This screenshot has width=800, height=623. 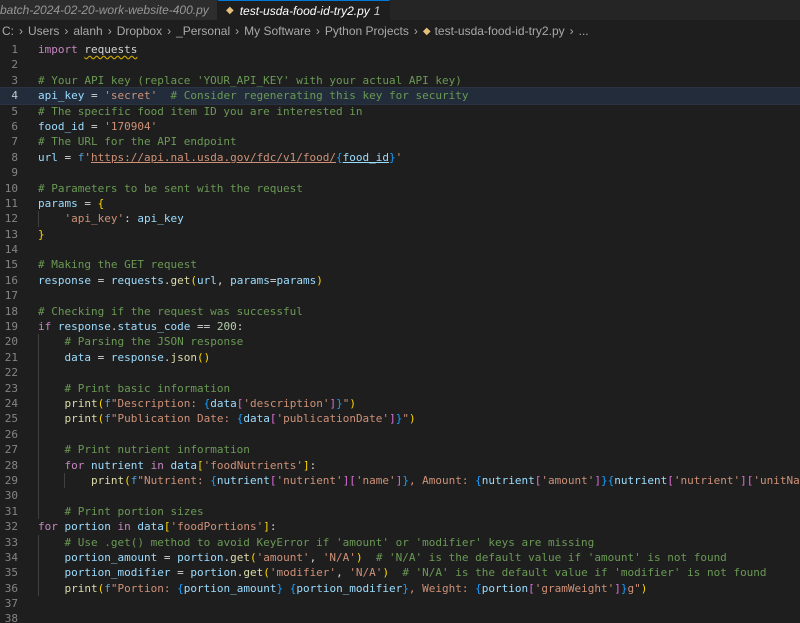 I want to click on code-line: 15 # Making the GET request, so click(x=400, y=264).